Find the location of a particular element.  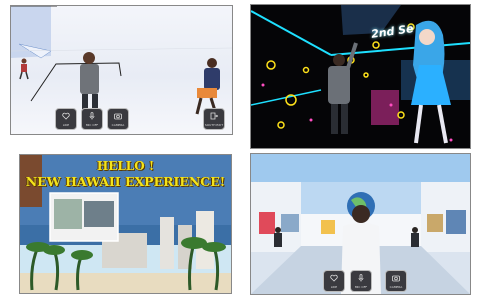

experience-title-line: NEW HAWAII EXPERIENCE! is located at coordinates (125, 181).